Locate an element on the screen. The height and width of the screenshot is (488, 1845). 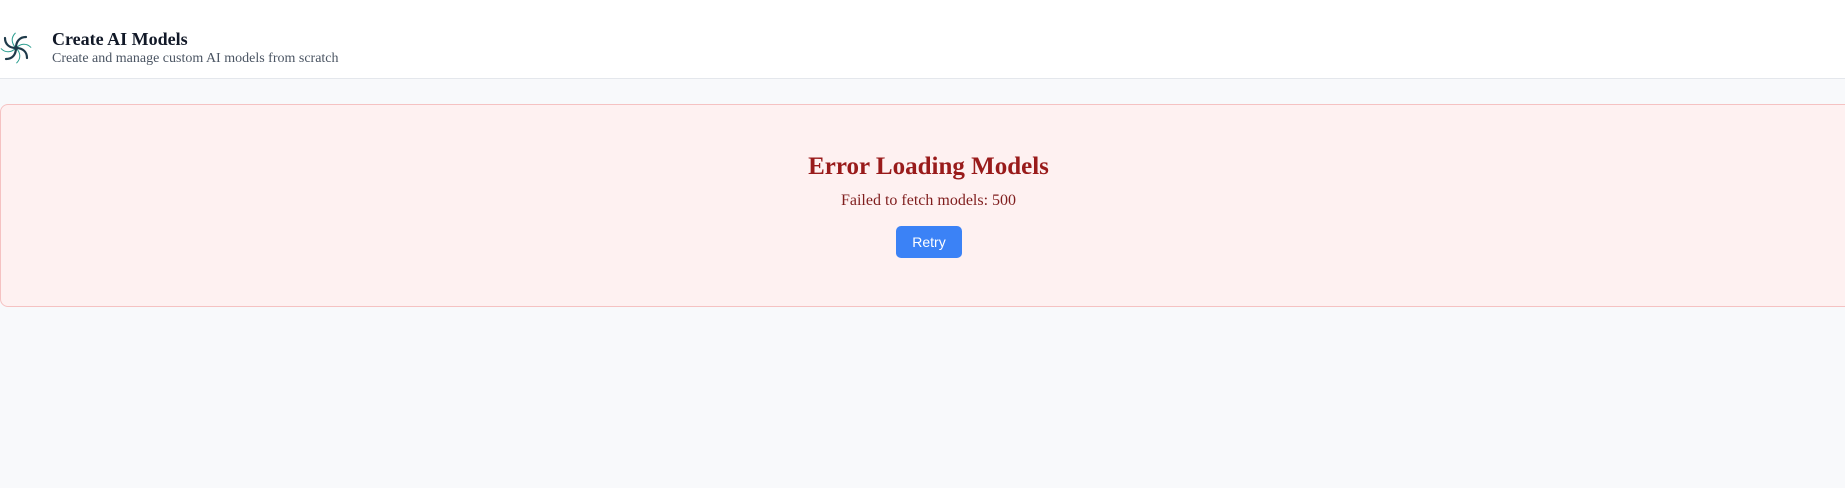
pinwheel-logo-icon is located at coordinates (16, 48).